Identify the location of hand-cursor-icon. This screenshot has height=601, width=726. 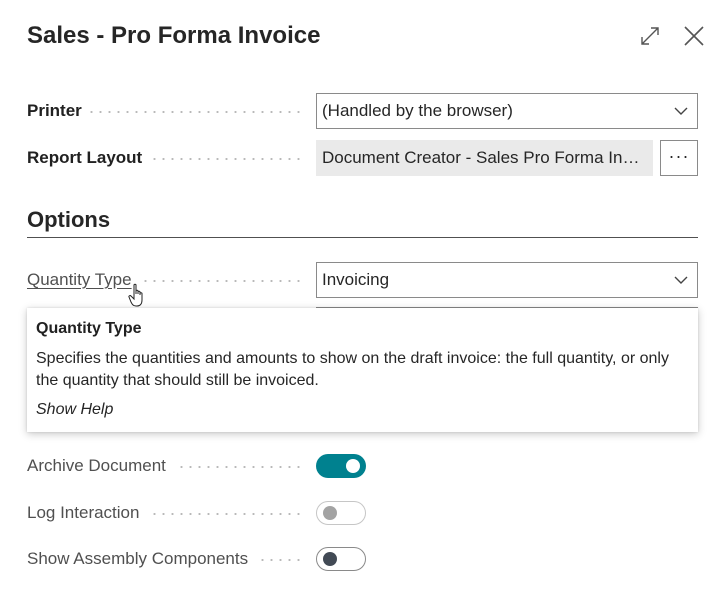
(135, 295).